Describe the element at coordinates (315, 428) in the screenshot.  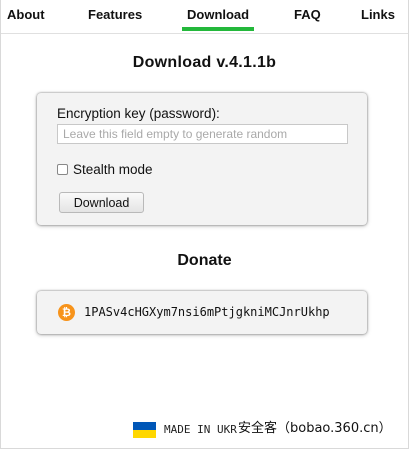
I see `watermark-text: 安全客（bobao.360.cn）` at that location.